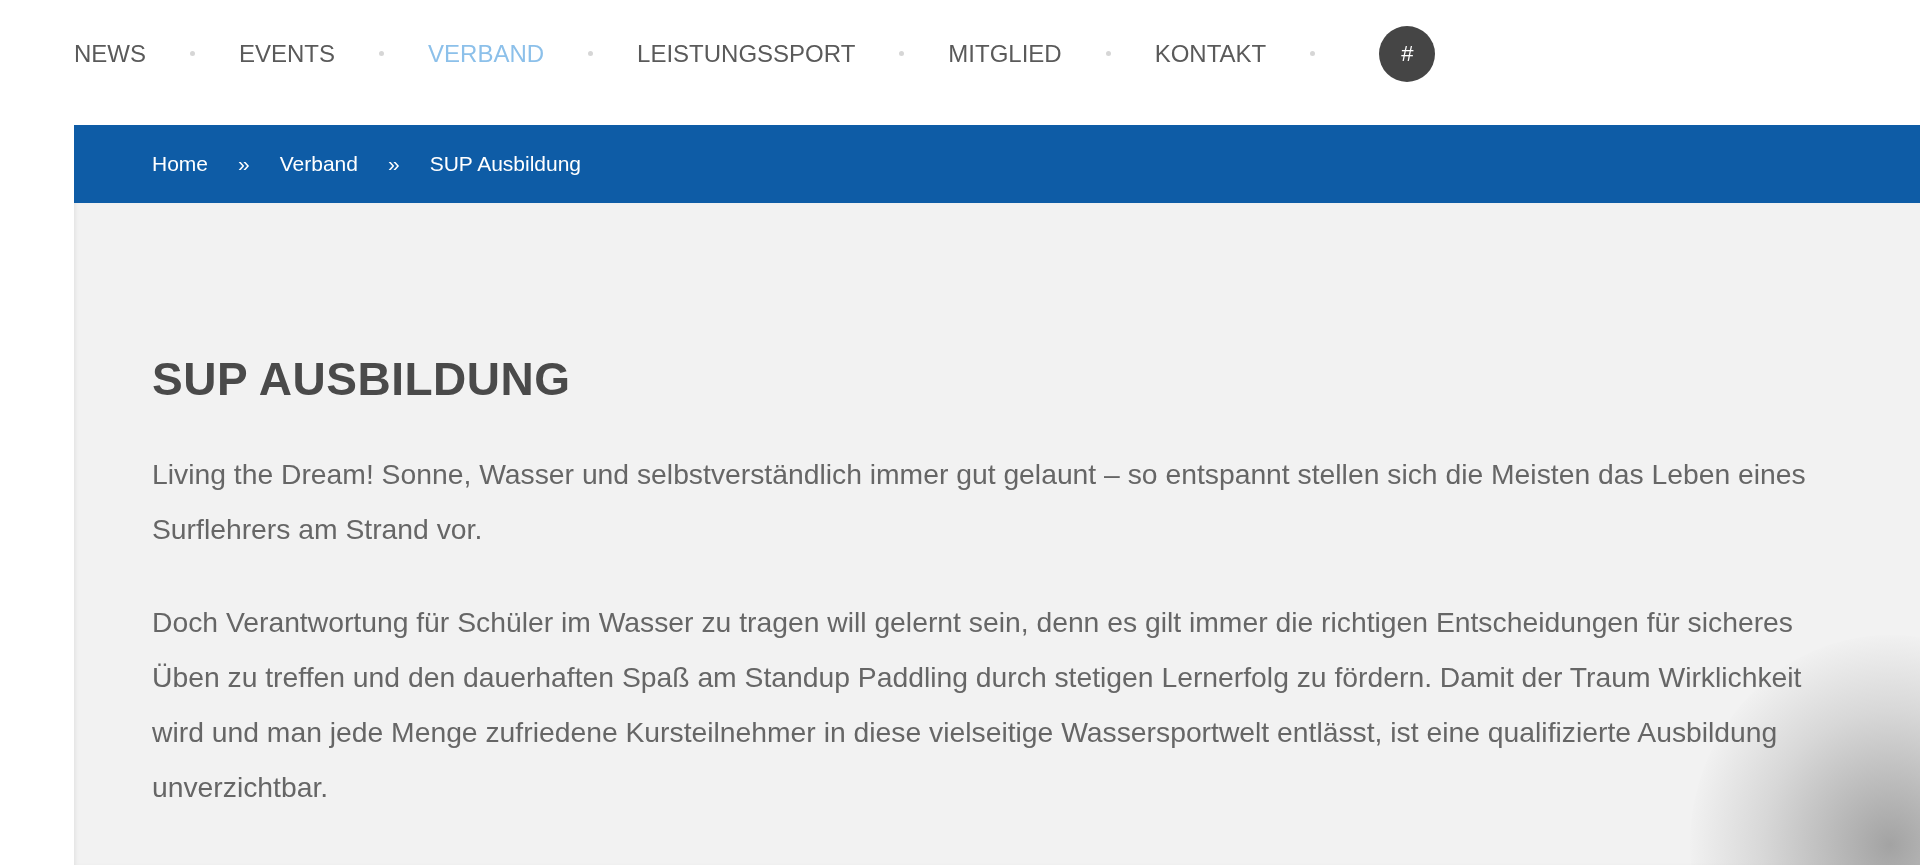 The image size is (1920, 865). What do you see at coordinates (746, 53) in the screenshot?
I see `nav-link: LEISTUNGSSPORT` at bounding box center [746, 53].